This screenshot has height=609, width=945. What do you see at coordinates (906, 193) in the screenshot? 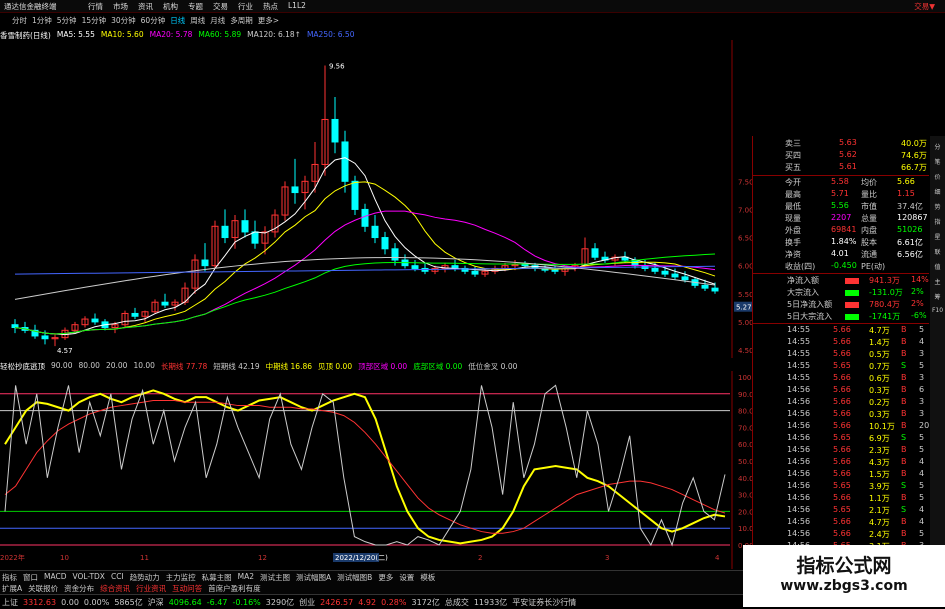
I see `info-value: 1.15` at bounding box center [906, 193].